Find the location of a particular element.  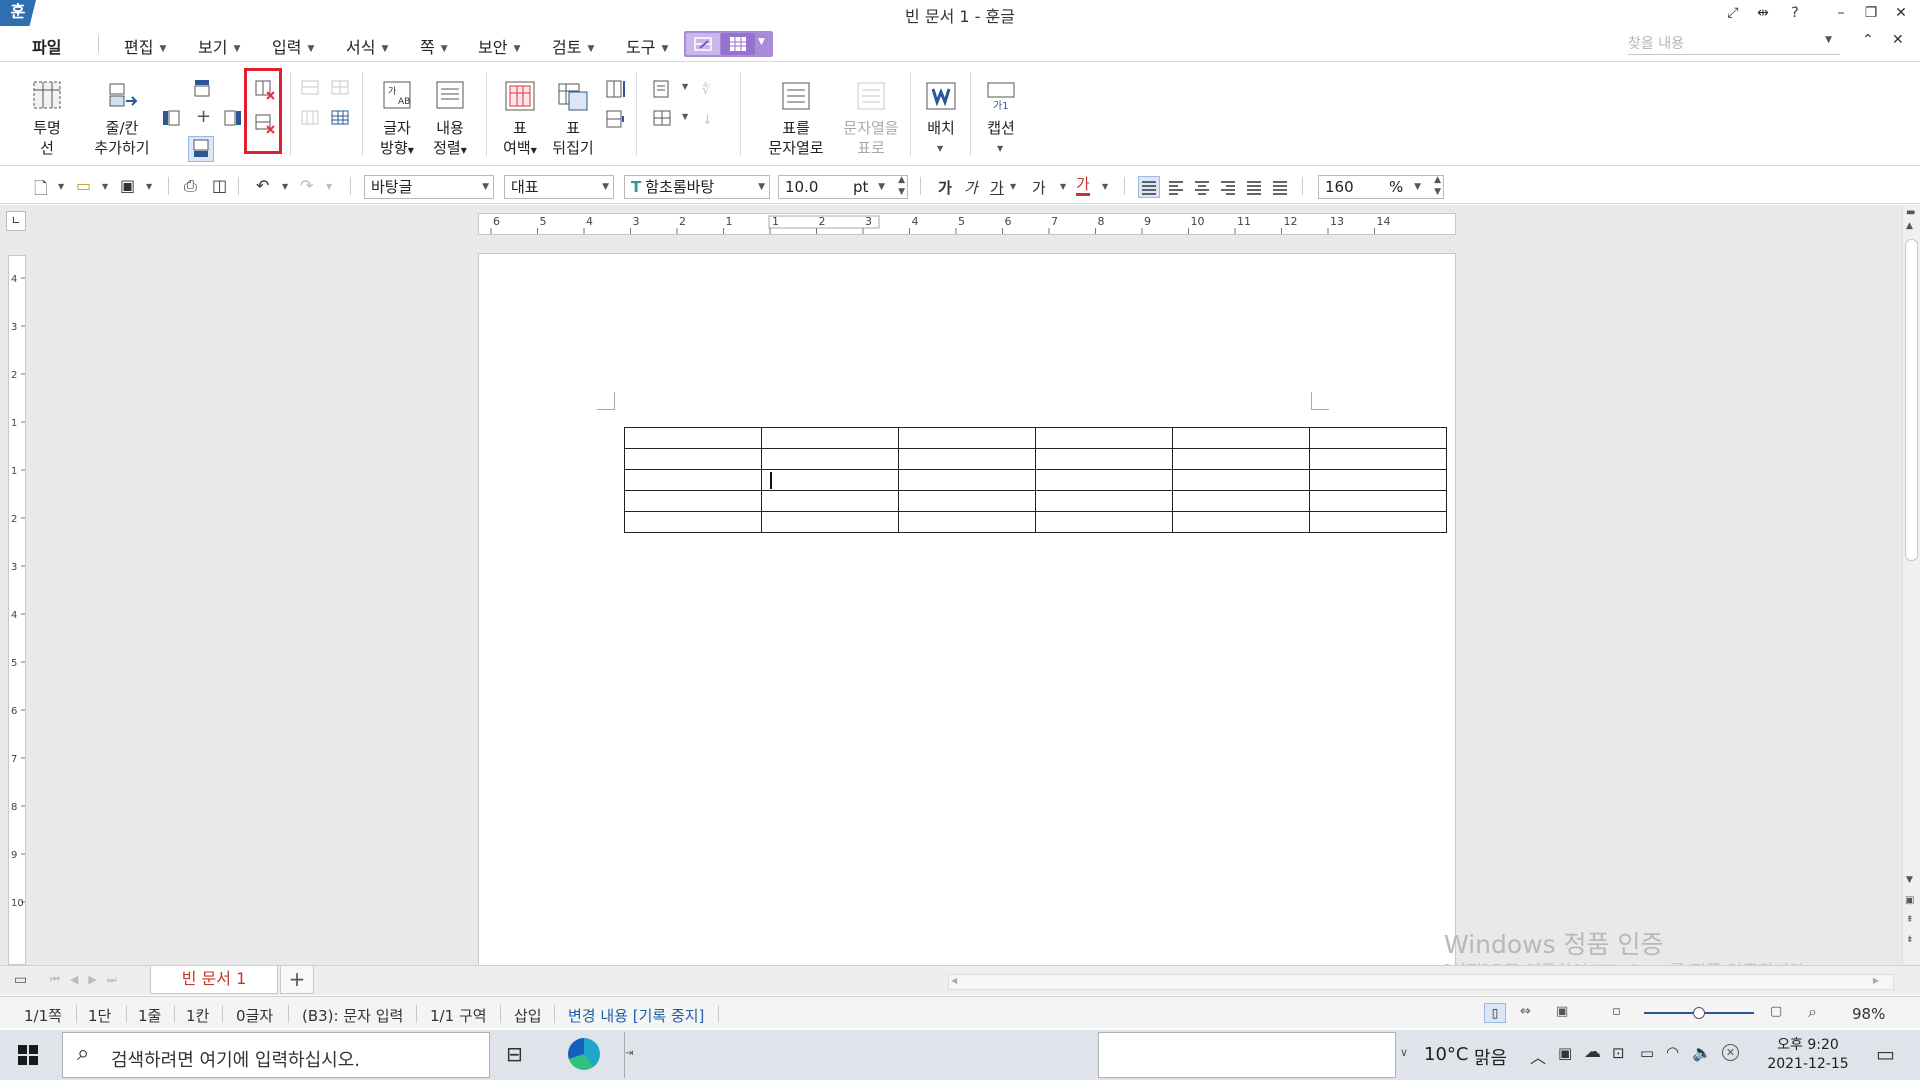

collapse-ribbon-icon: ⌃ is located at coordinates (1868, 40).